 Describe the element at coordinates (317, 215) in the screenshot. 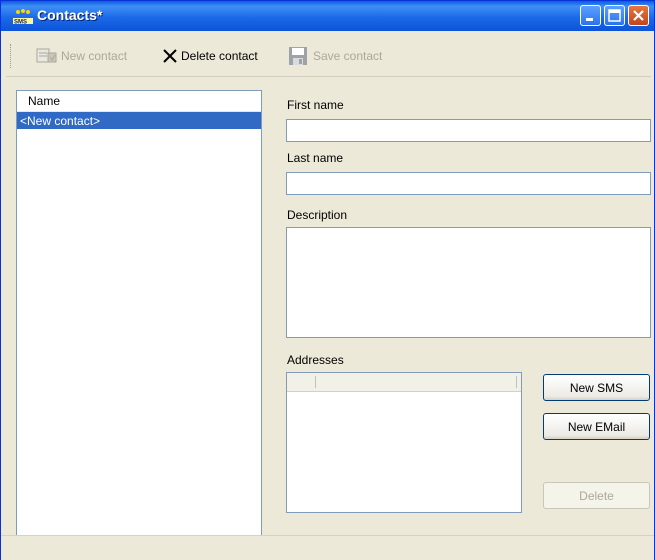

I see `description-label: Description` at that location.